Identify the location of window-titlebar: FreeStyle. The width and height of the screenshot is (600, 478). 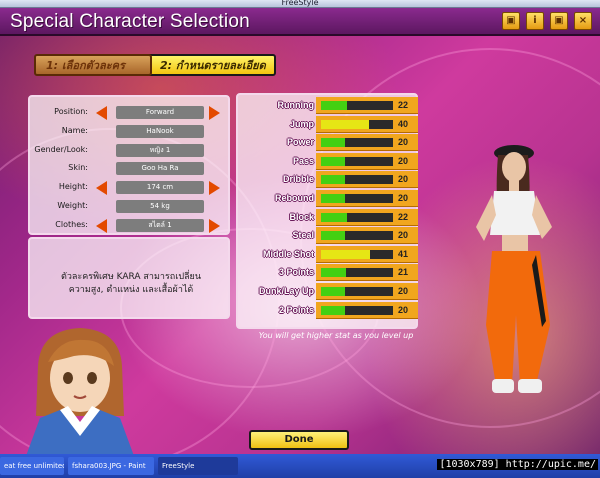
(300, 4).